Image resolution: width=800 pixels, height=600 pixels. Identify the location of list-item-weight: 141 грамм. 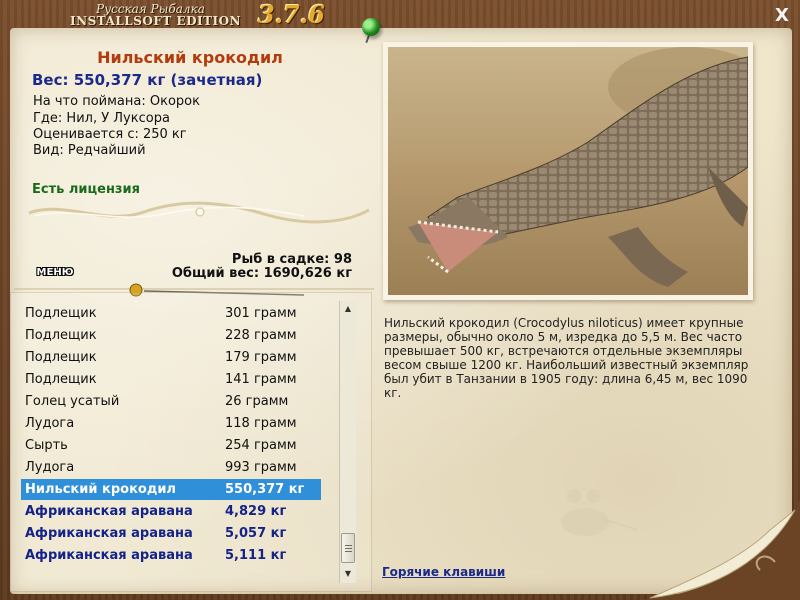
(261, 379).